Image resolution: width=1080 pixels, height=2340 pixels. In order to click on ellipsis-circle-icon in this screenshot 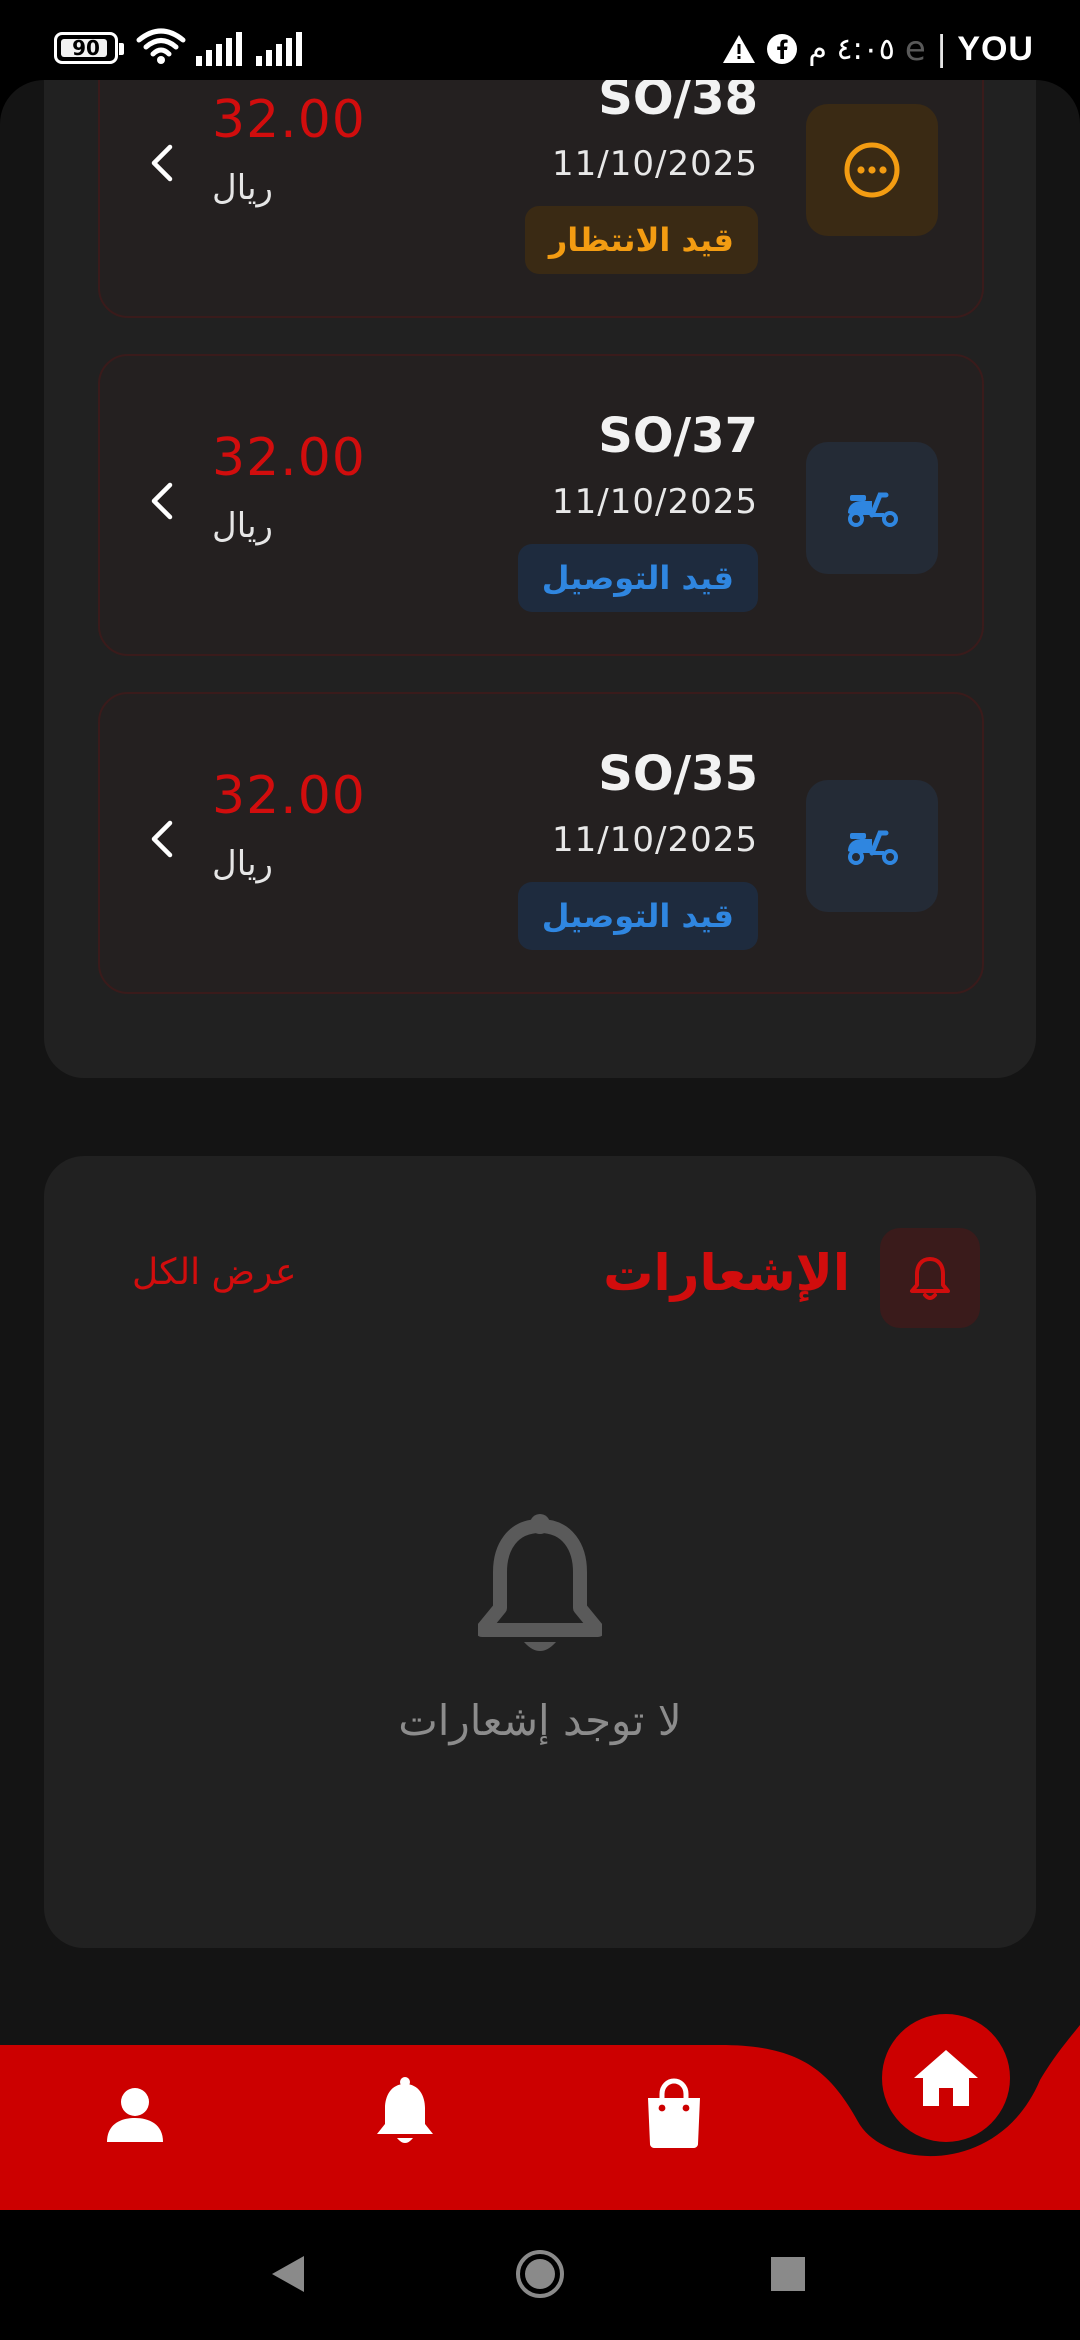, I will do `click(872, 170)`.